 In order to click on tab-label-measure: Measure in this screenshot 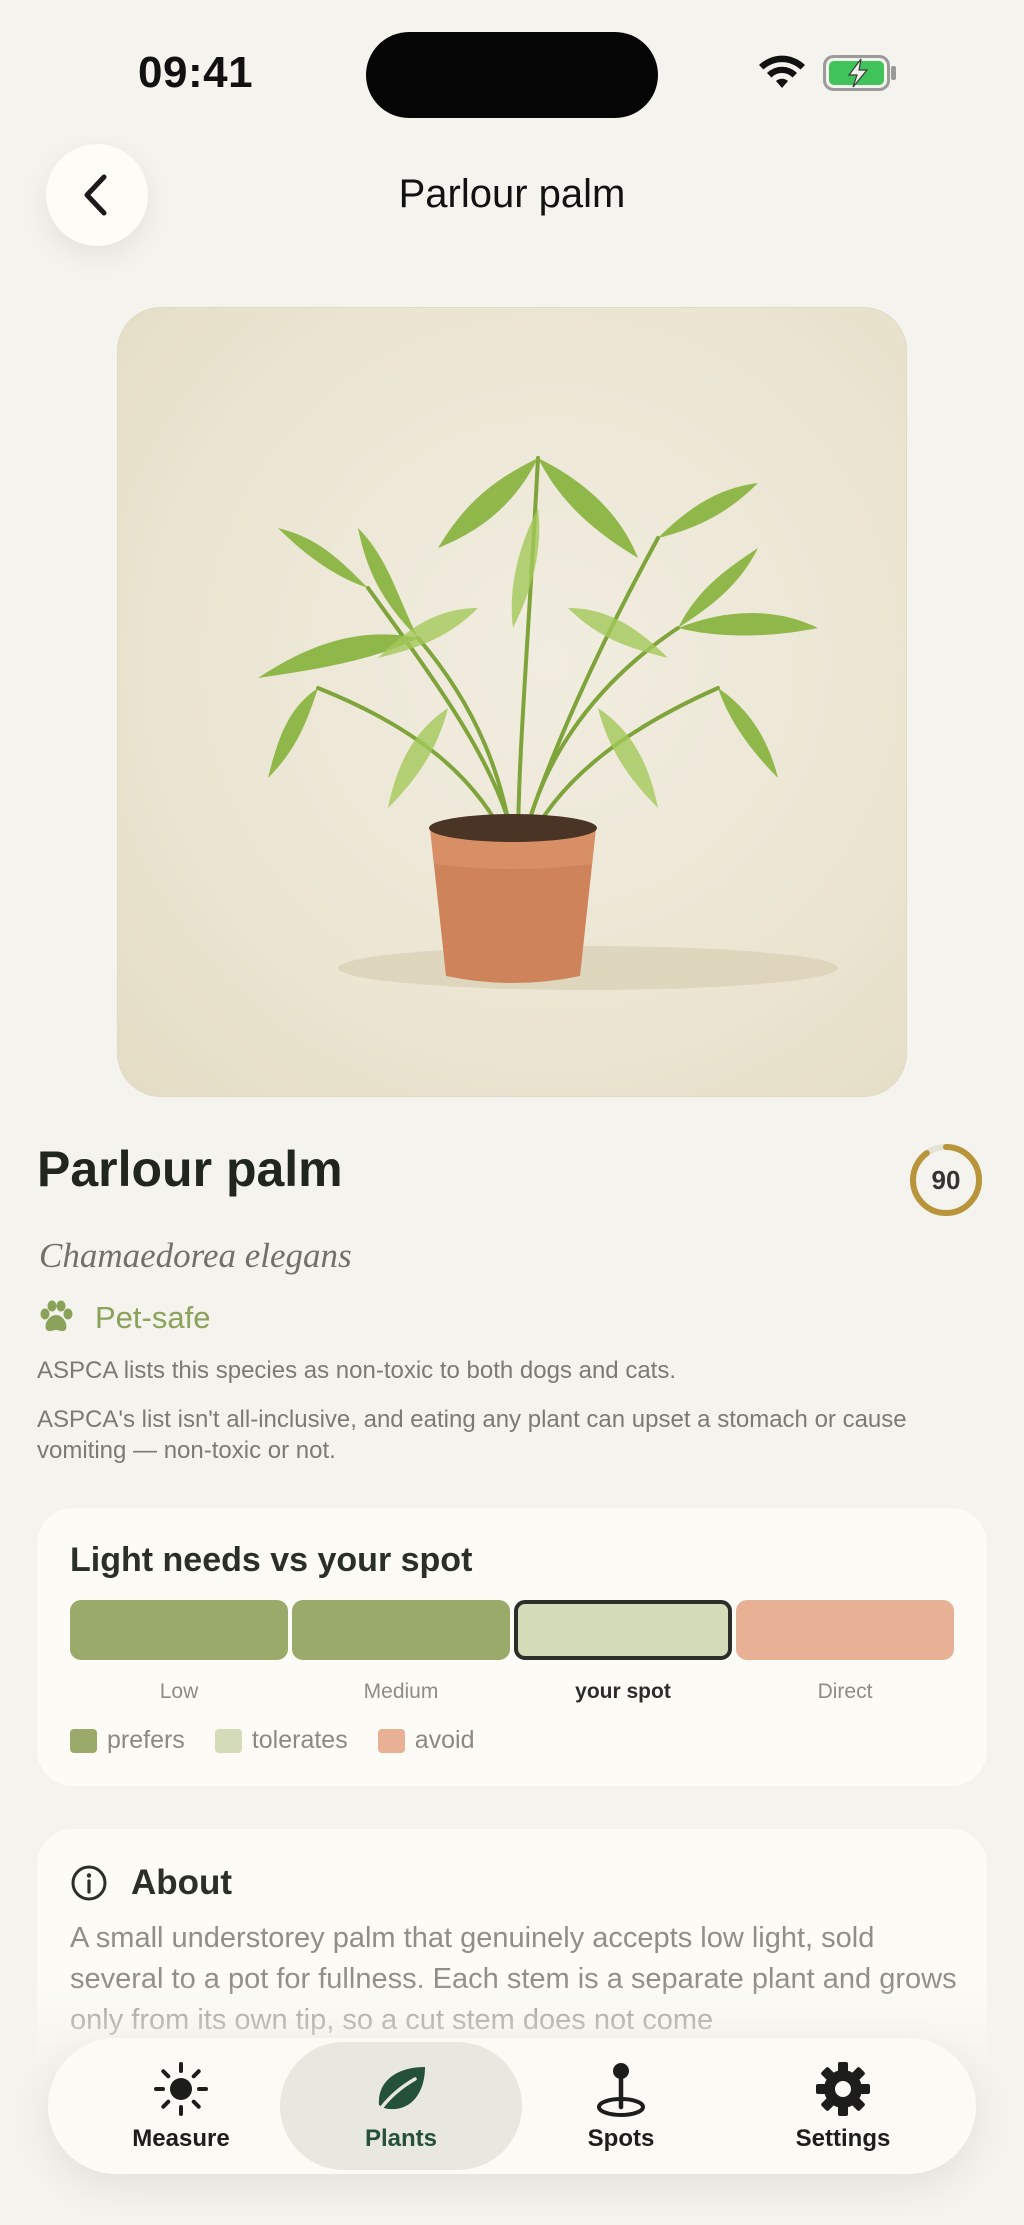, I will do `click(181, 2138)`.